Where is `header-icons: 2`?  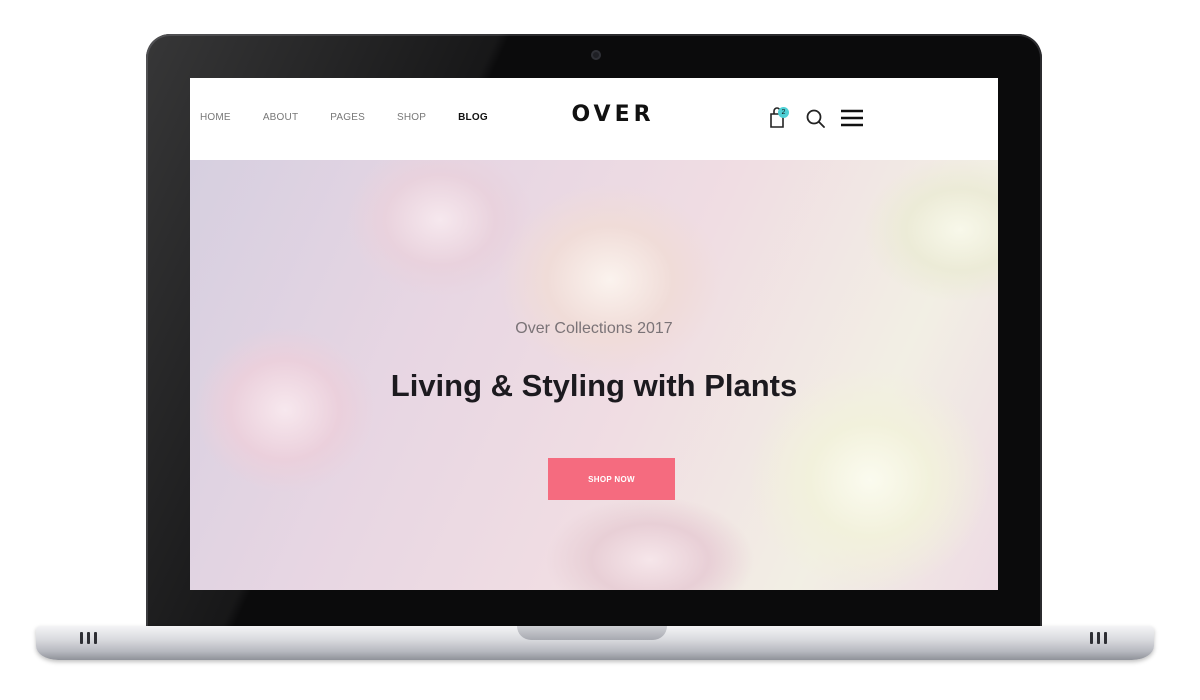
header-icons: 2 is located at coordinates (820, 118).